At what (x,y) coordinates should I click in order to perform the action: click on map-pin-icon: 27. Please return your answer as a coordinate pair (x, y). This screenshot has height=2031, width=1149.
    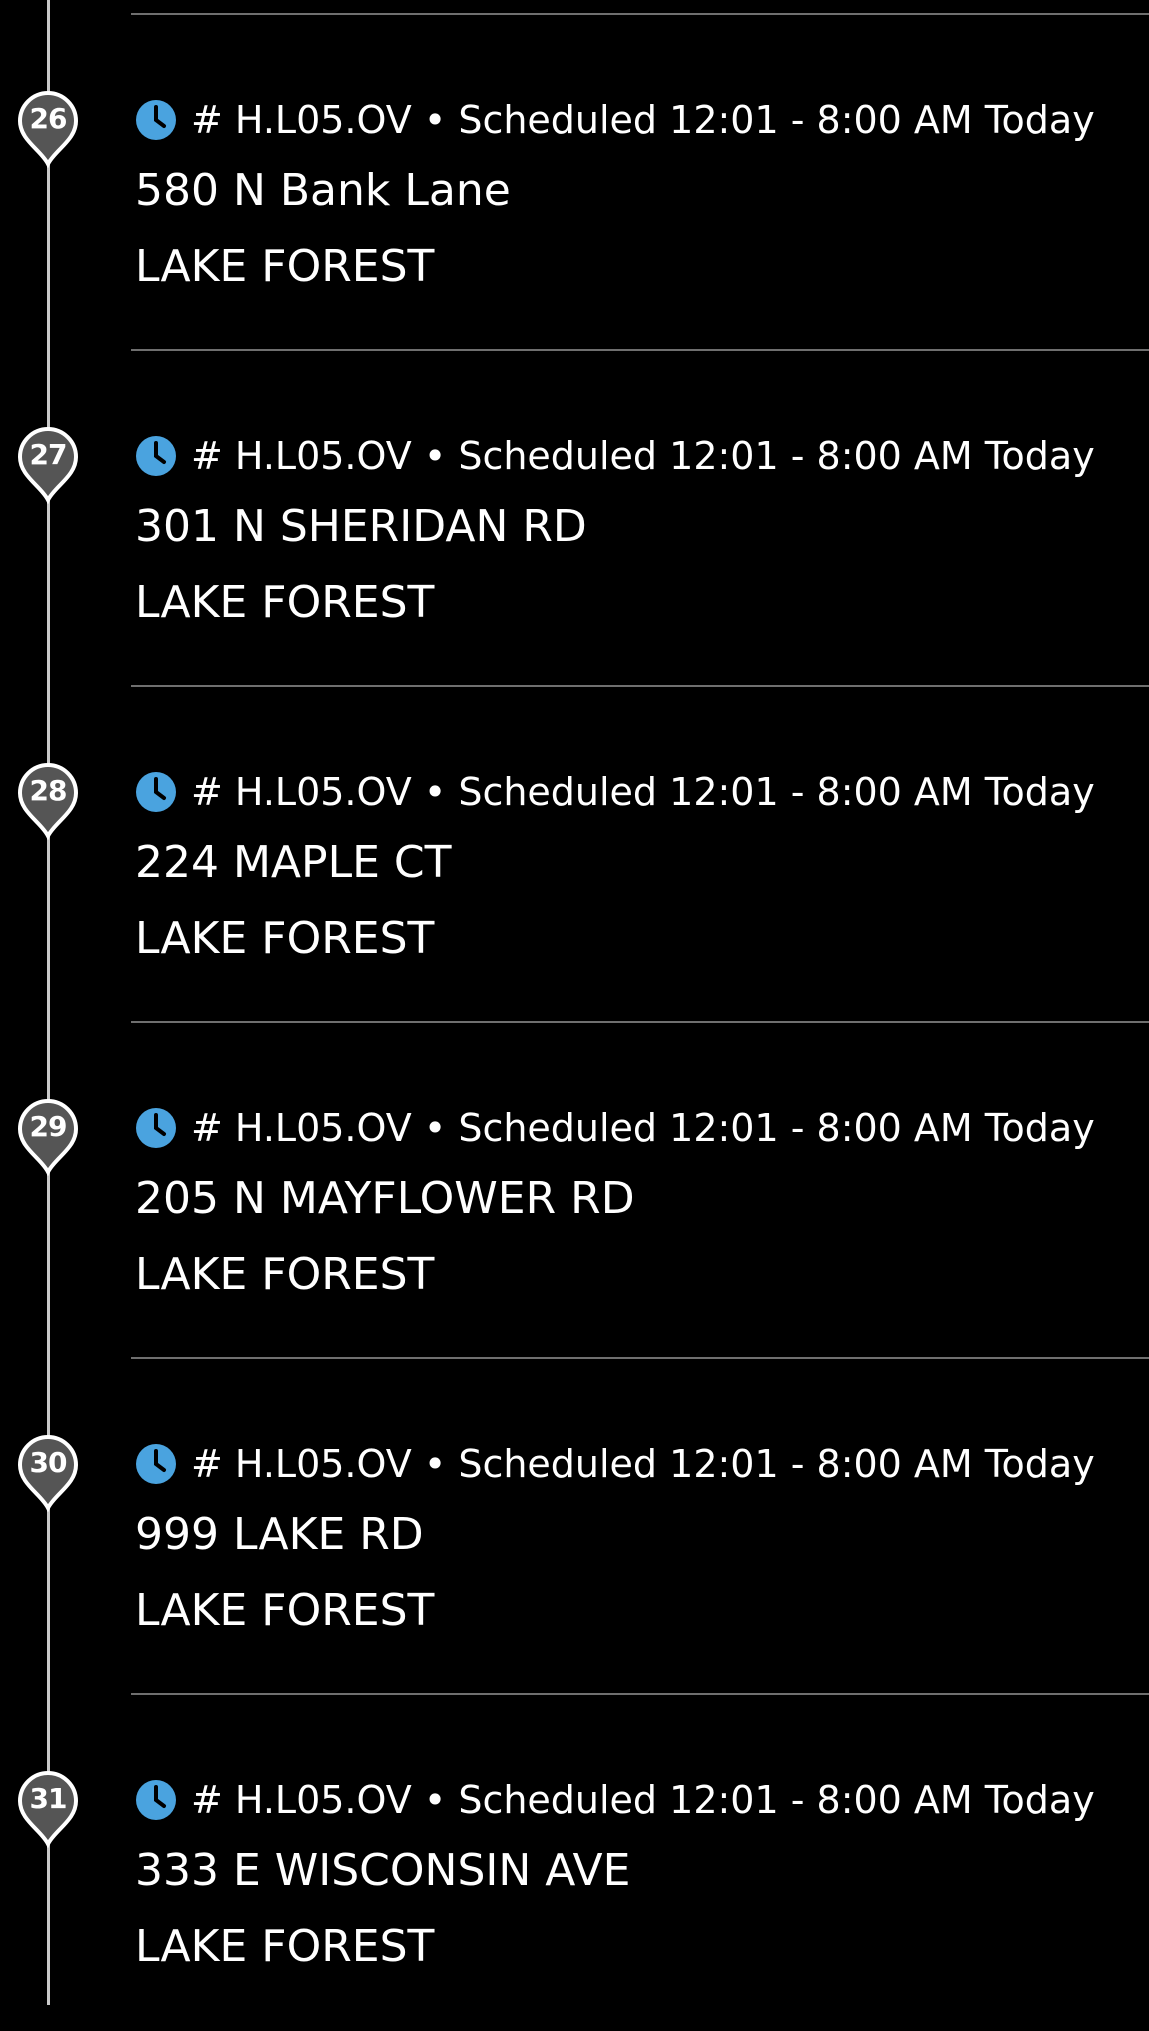
    Looking at the image, I should click on (48, 465).